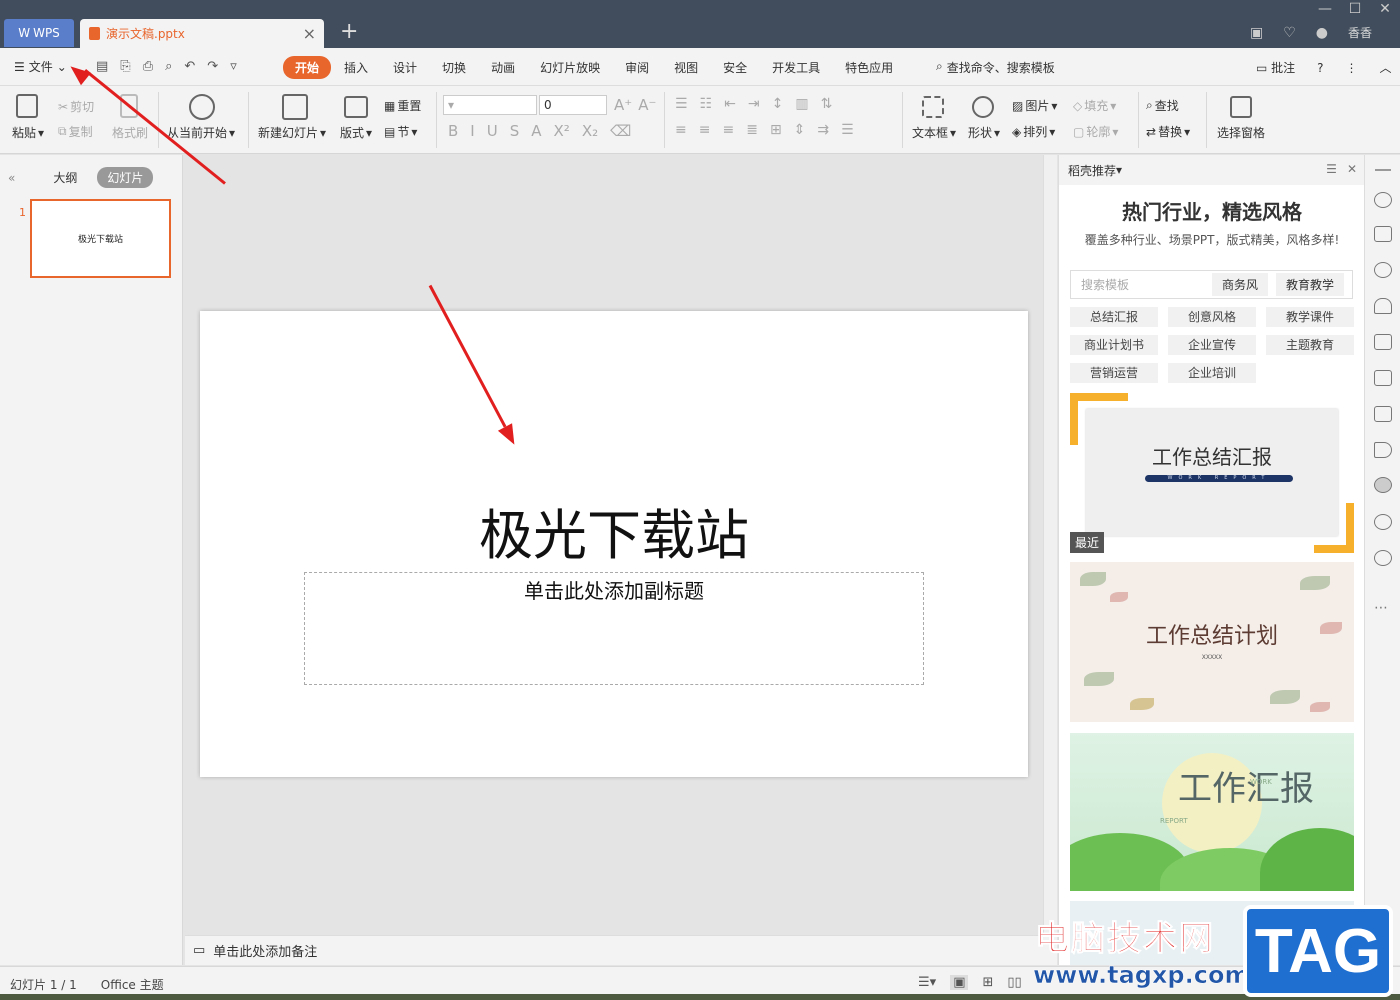  Describe the element at coordinates (1325, 9) in the screenshot. I see `minimize-icon: —` at that location.